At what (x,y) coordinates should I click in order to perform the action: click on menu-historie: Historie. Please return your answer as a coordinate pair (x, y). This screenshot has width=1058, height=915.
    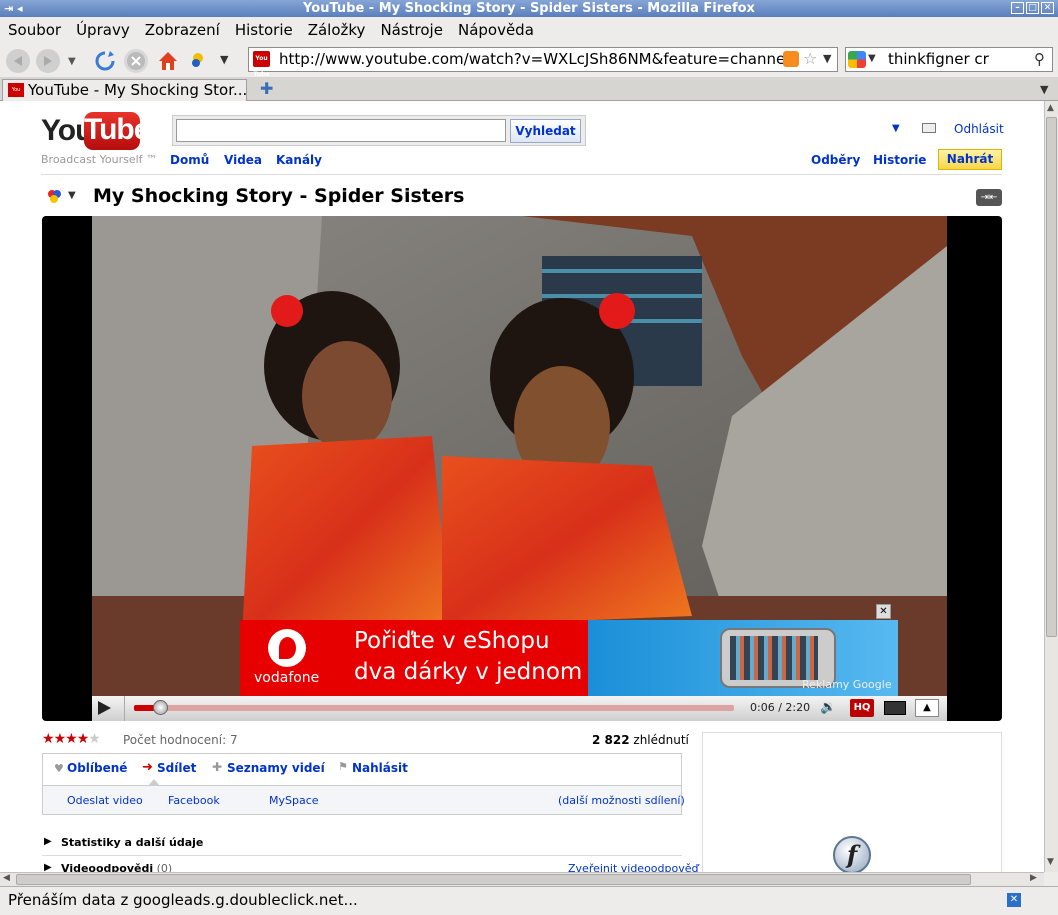
    Looking at the image, I should click on (264, 30).